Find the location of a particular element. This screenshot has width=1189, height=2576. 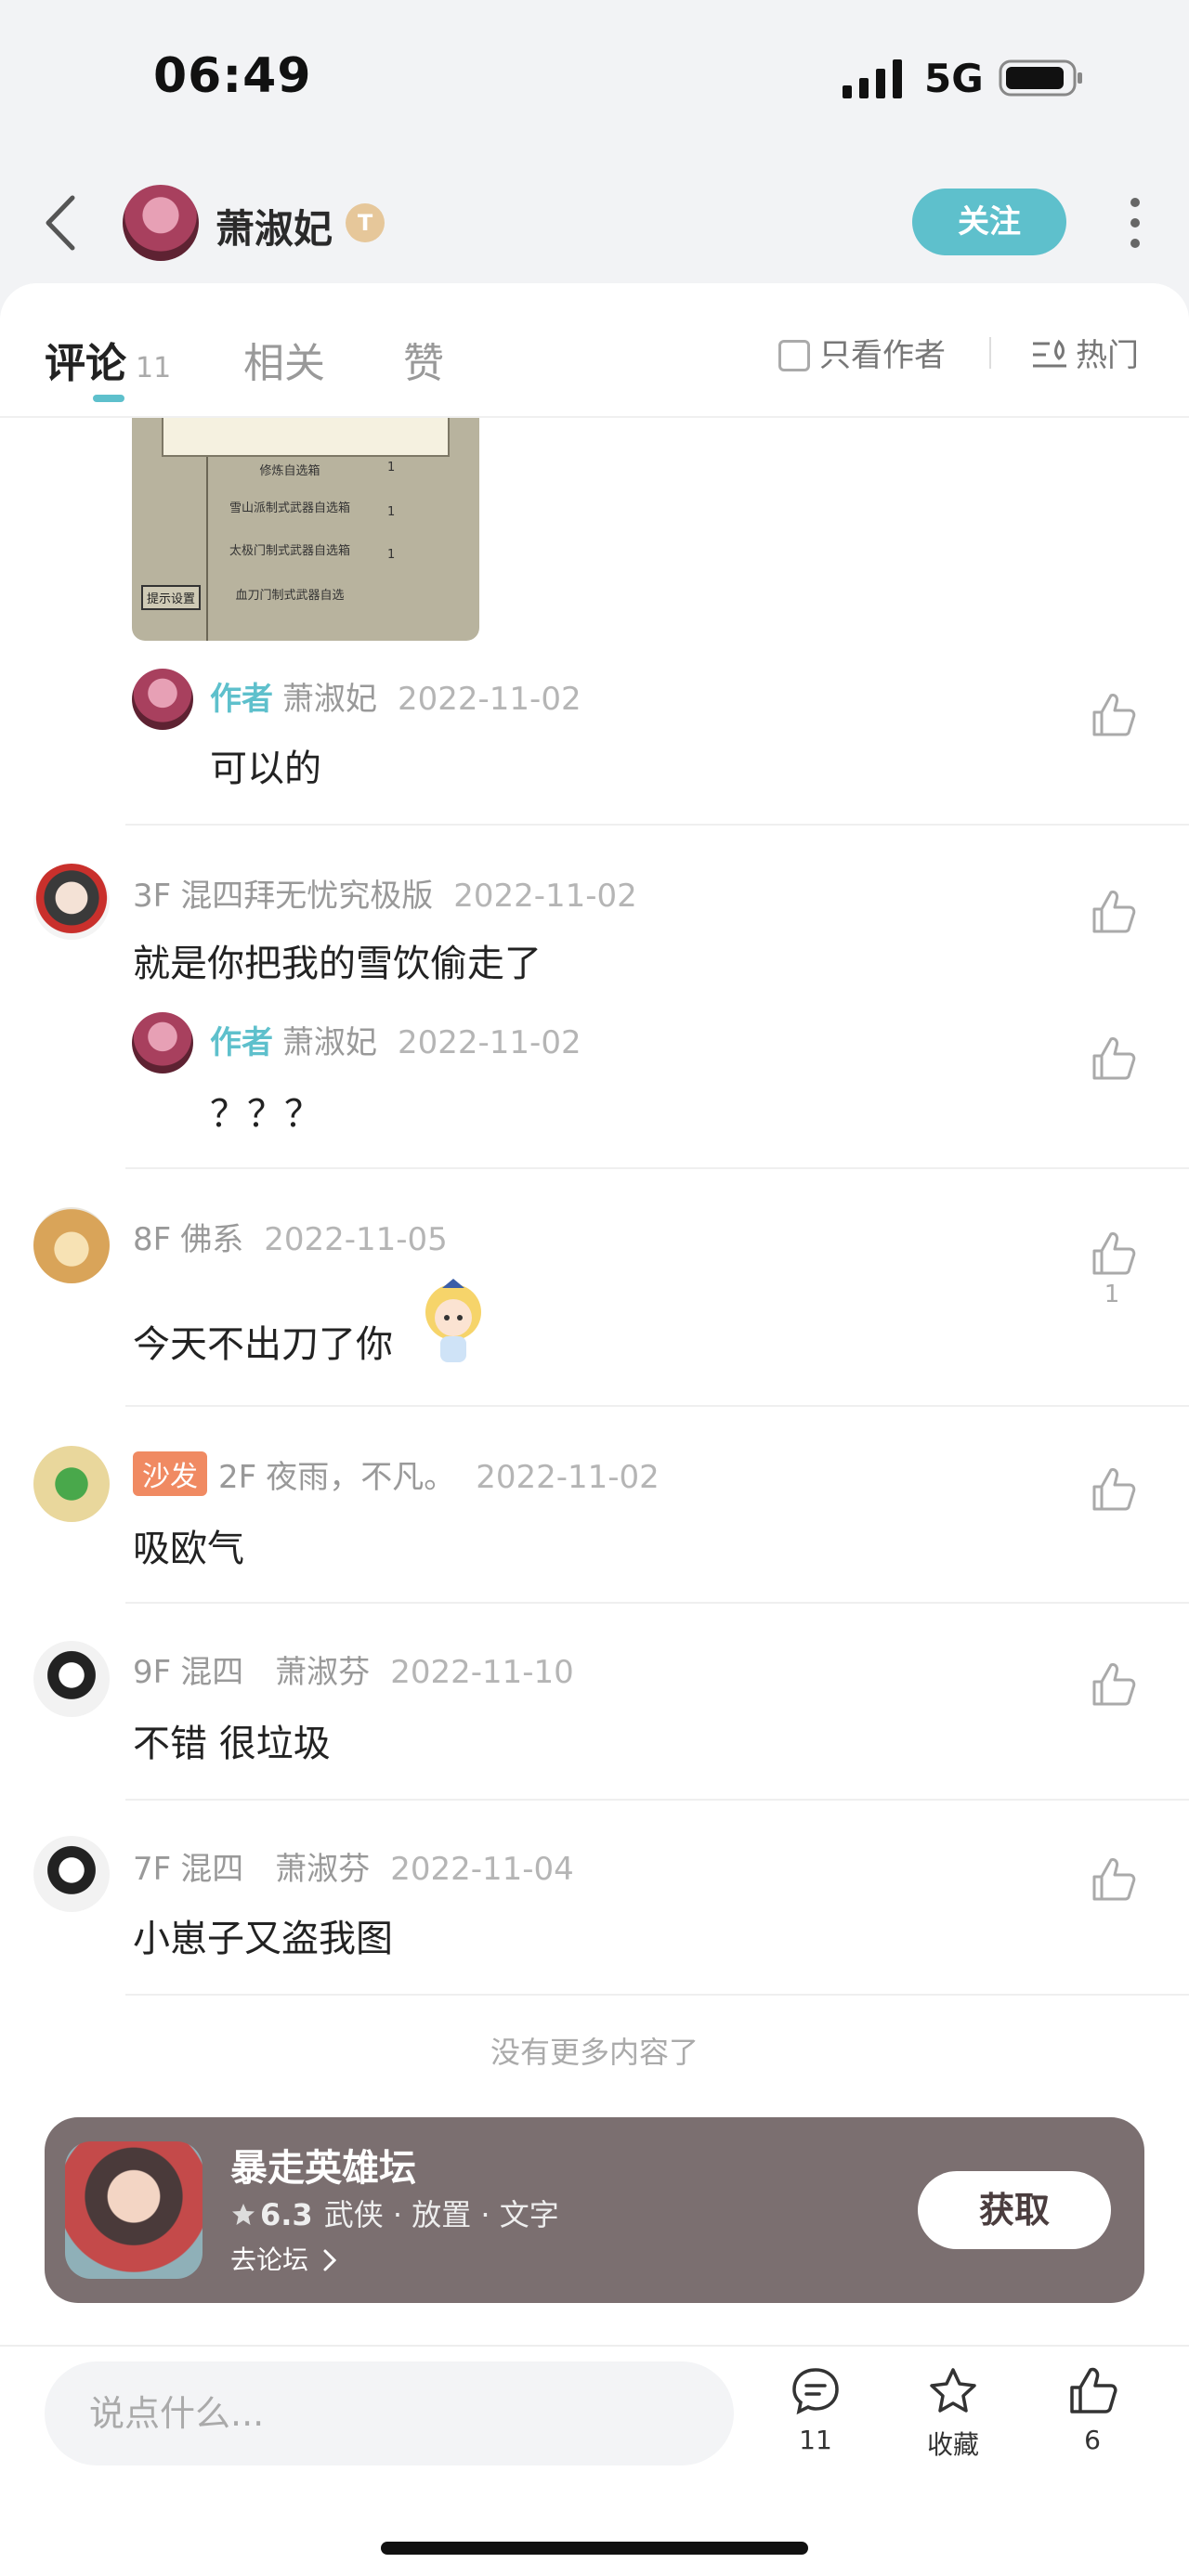

image-line-3: 太极门制式武器自选箱 is located at coordinates (289, 551).